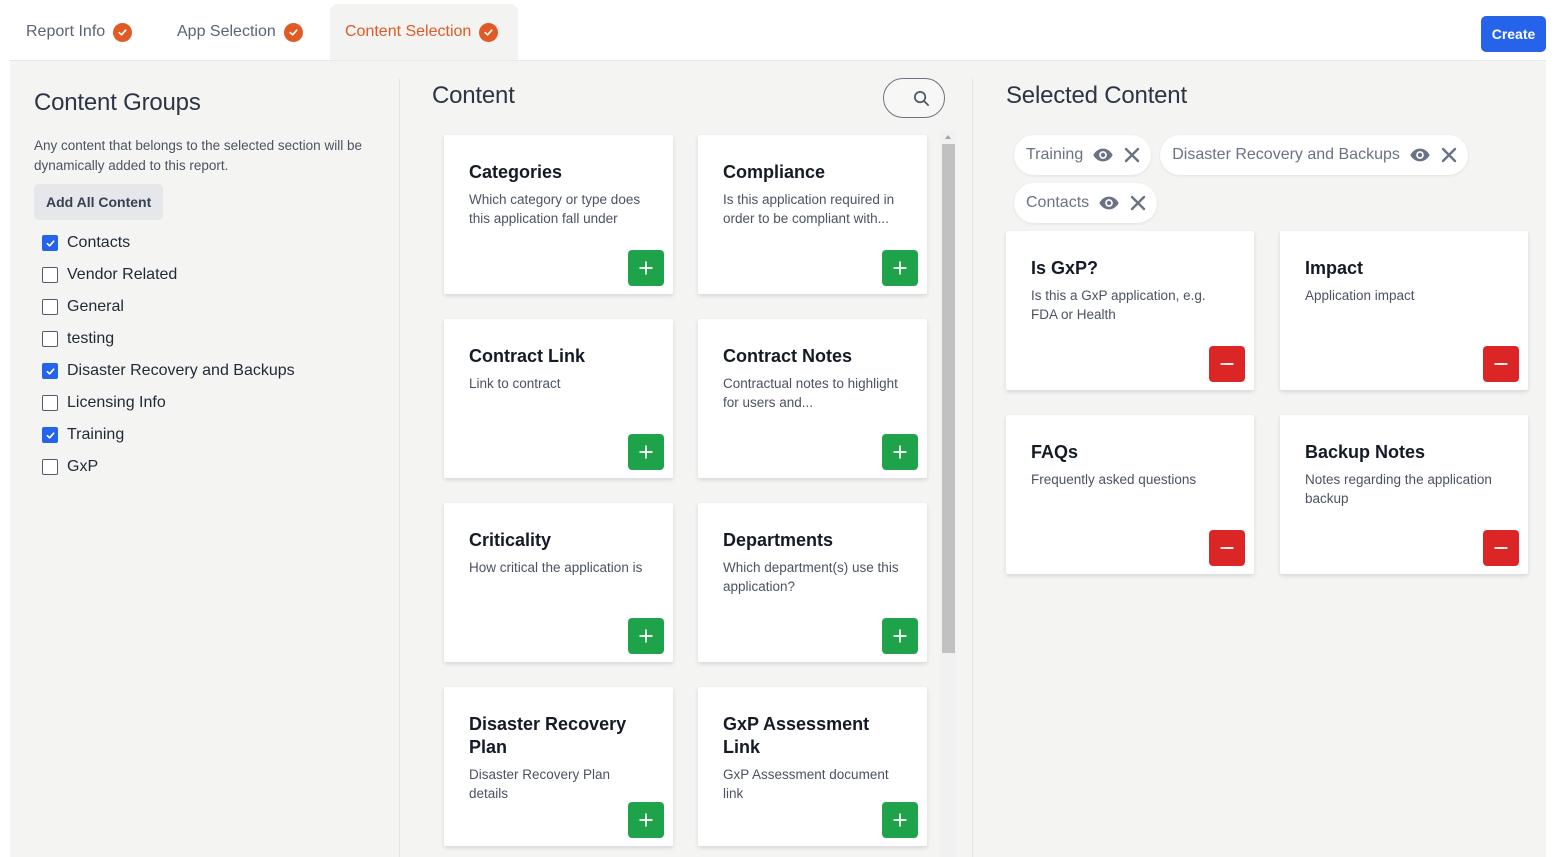  Describe the element at coordinates (99, 202) in the screenshot. I see `add-all-content-button: Add All Content` at that location.